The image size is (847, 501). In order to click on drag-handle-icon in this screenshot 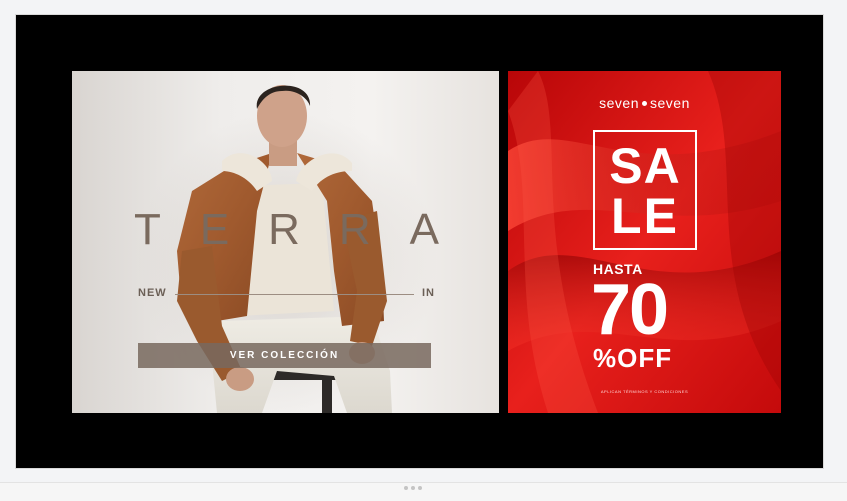, I will do `click(413, 488)`.